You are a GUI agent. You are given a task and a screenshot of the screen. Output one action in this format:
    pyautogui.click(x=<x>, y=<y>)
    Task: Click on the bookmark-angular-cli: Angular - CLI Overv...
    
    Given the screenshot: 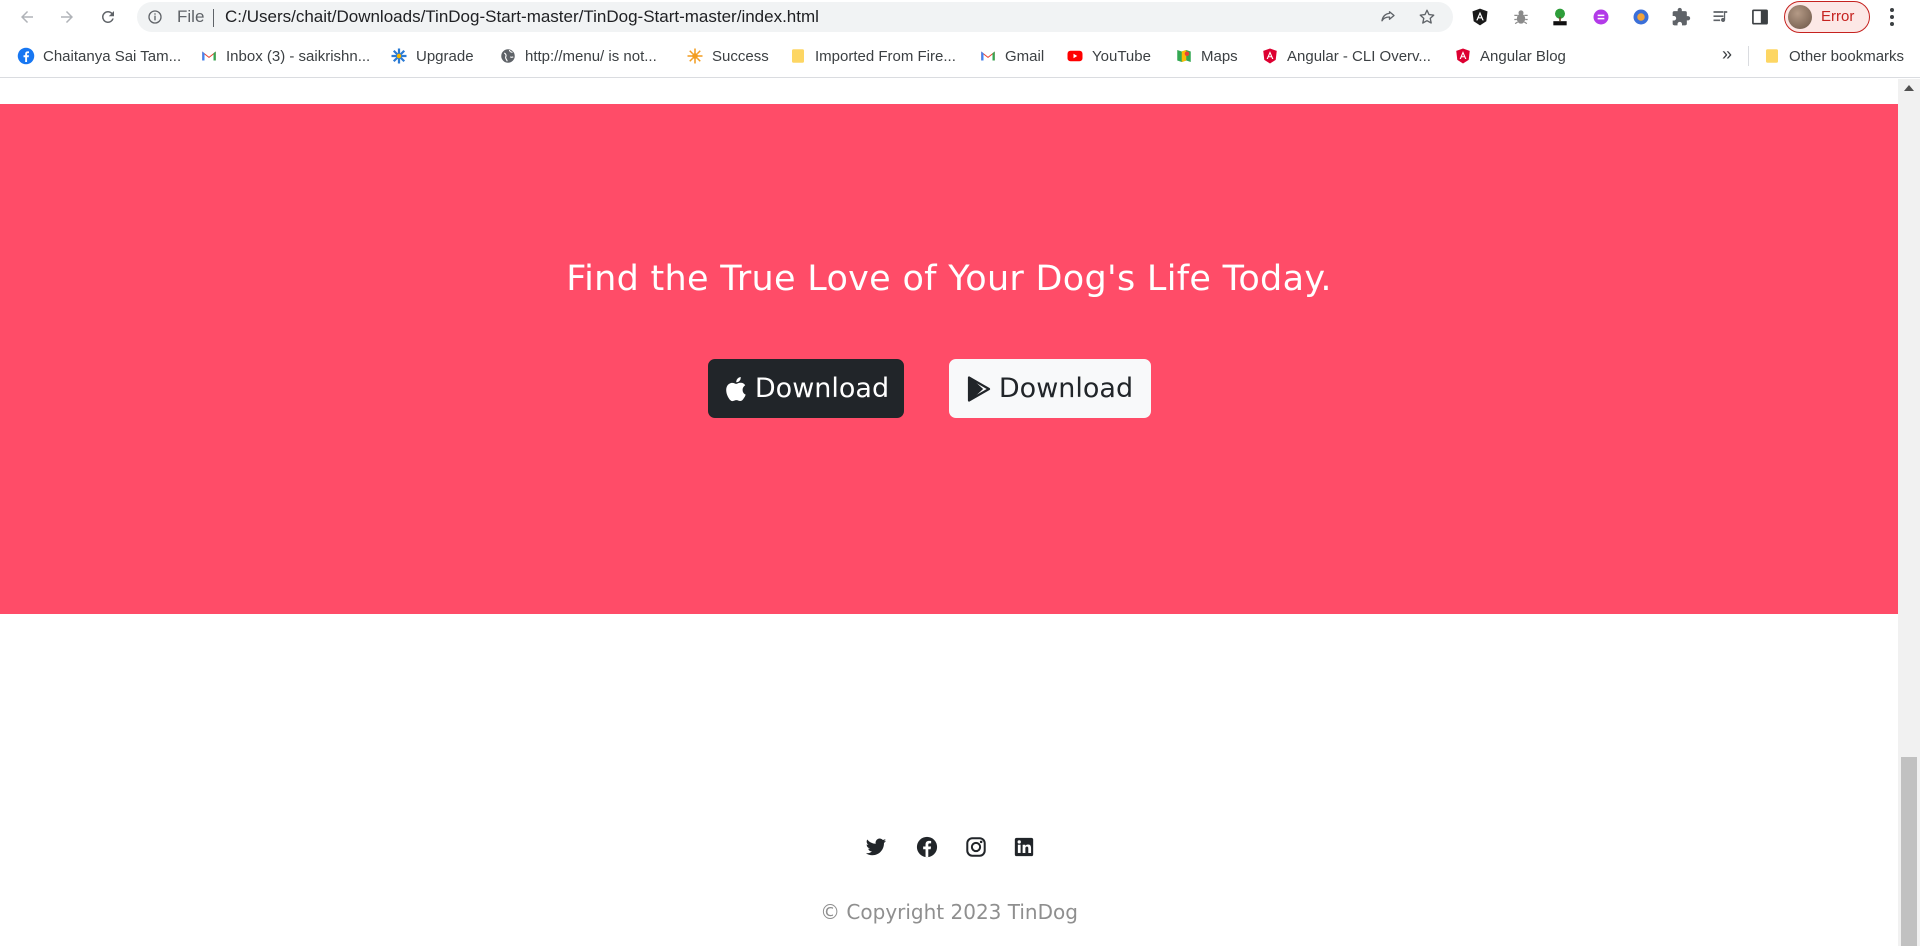 What is the action you would take?
    pyautogui.click(x=1346, y=56)
    